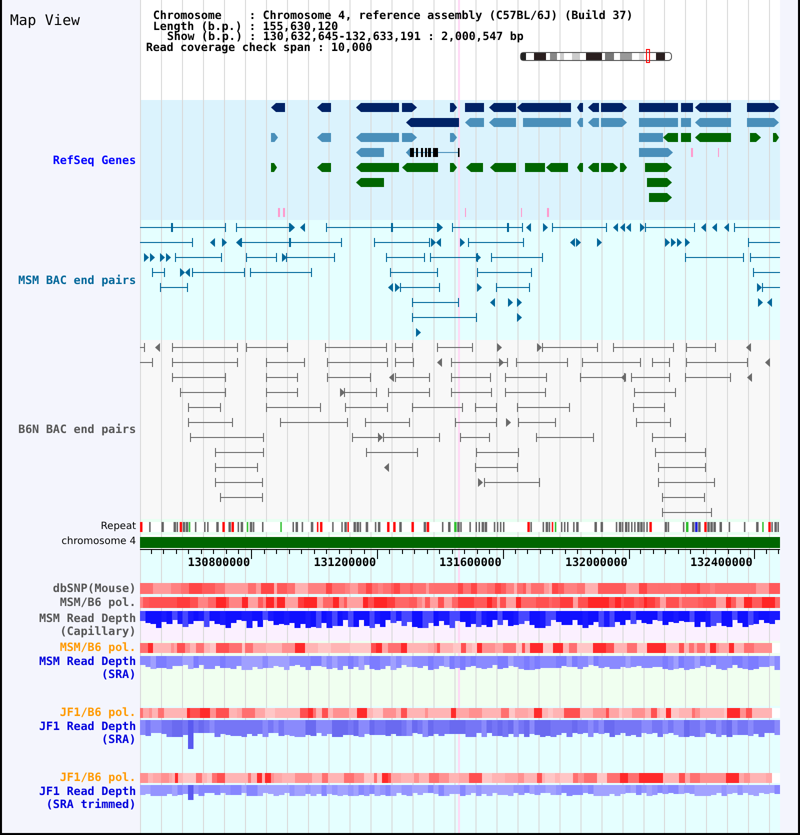 Image resolution: width=800 pixels, height=835 pixels. I want to click on axis-tick-label: 130800000, so click(219, 562).